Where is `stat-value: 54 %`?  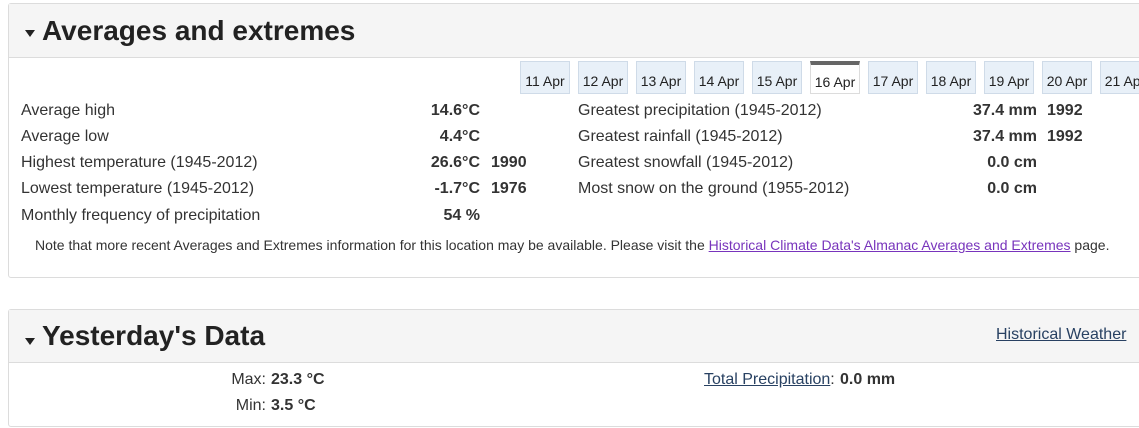
stat-value: 54 % is located at coordinates (461, 215).